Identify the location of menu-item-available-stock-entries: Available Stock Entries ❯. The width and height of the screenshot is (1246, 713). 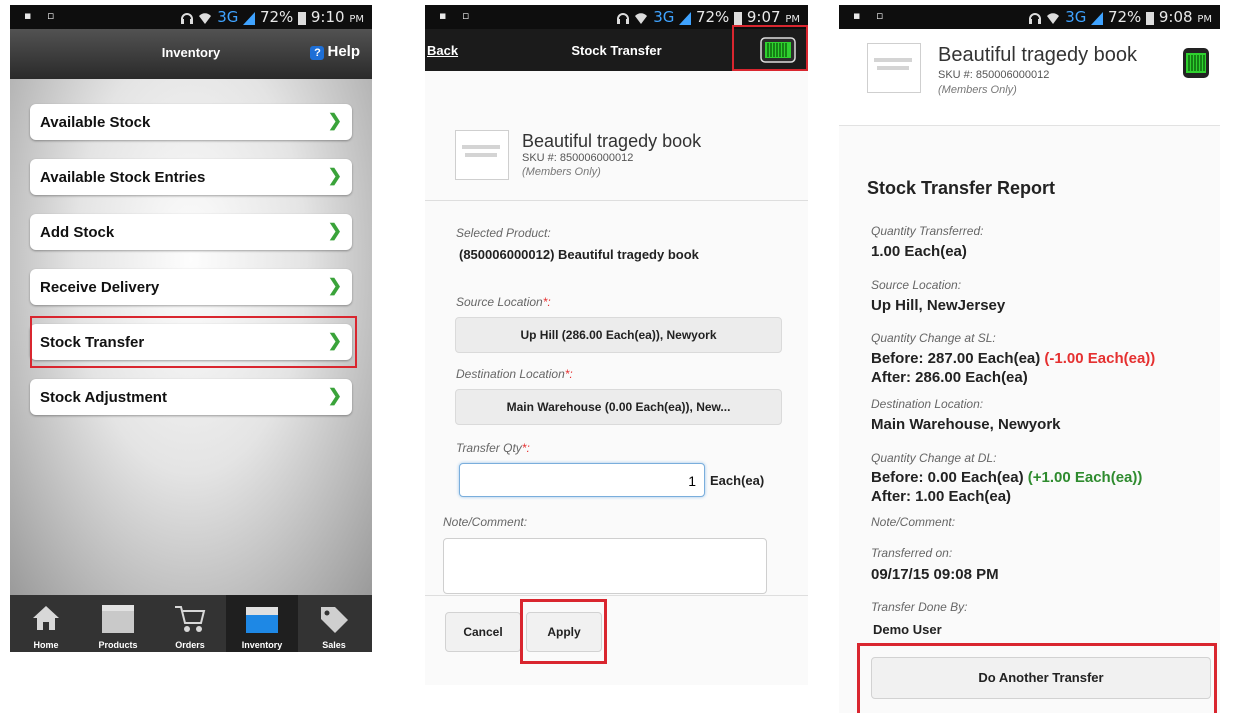
(191, 177).